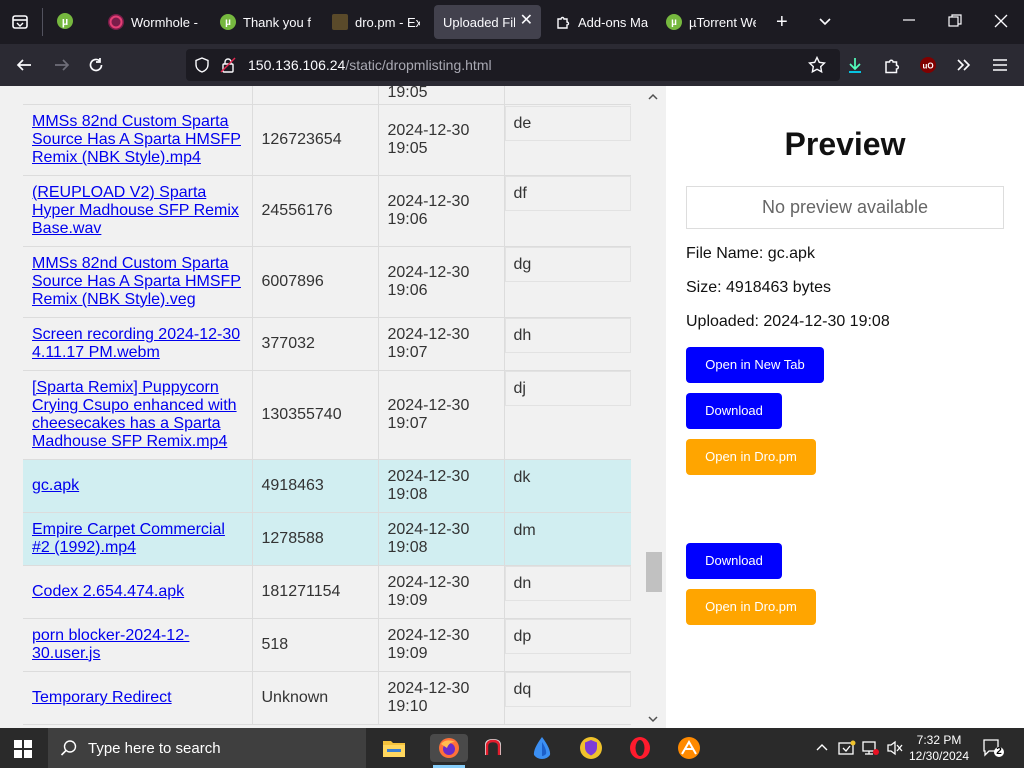 This screenshot has width=1024, height=768. Describe the element at coordinates (376, 22) in the screenshot. I see `tab-dro-pm: dro.pm - Ext` at that location.